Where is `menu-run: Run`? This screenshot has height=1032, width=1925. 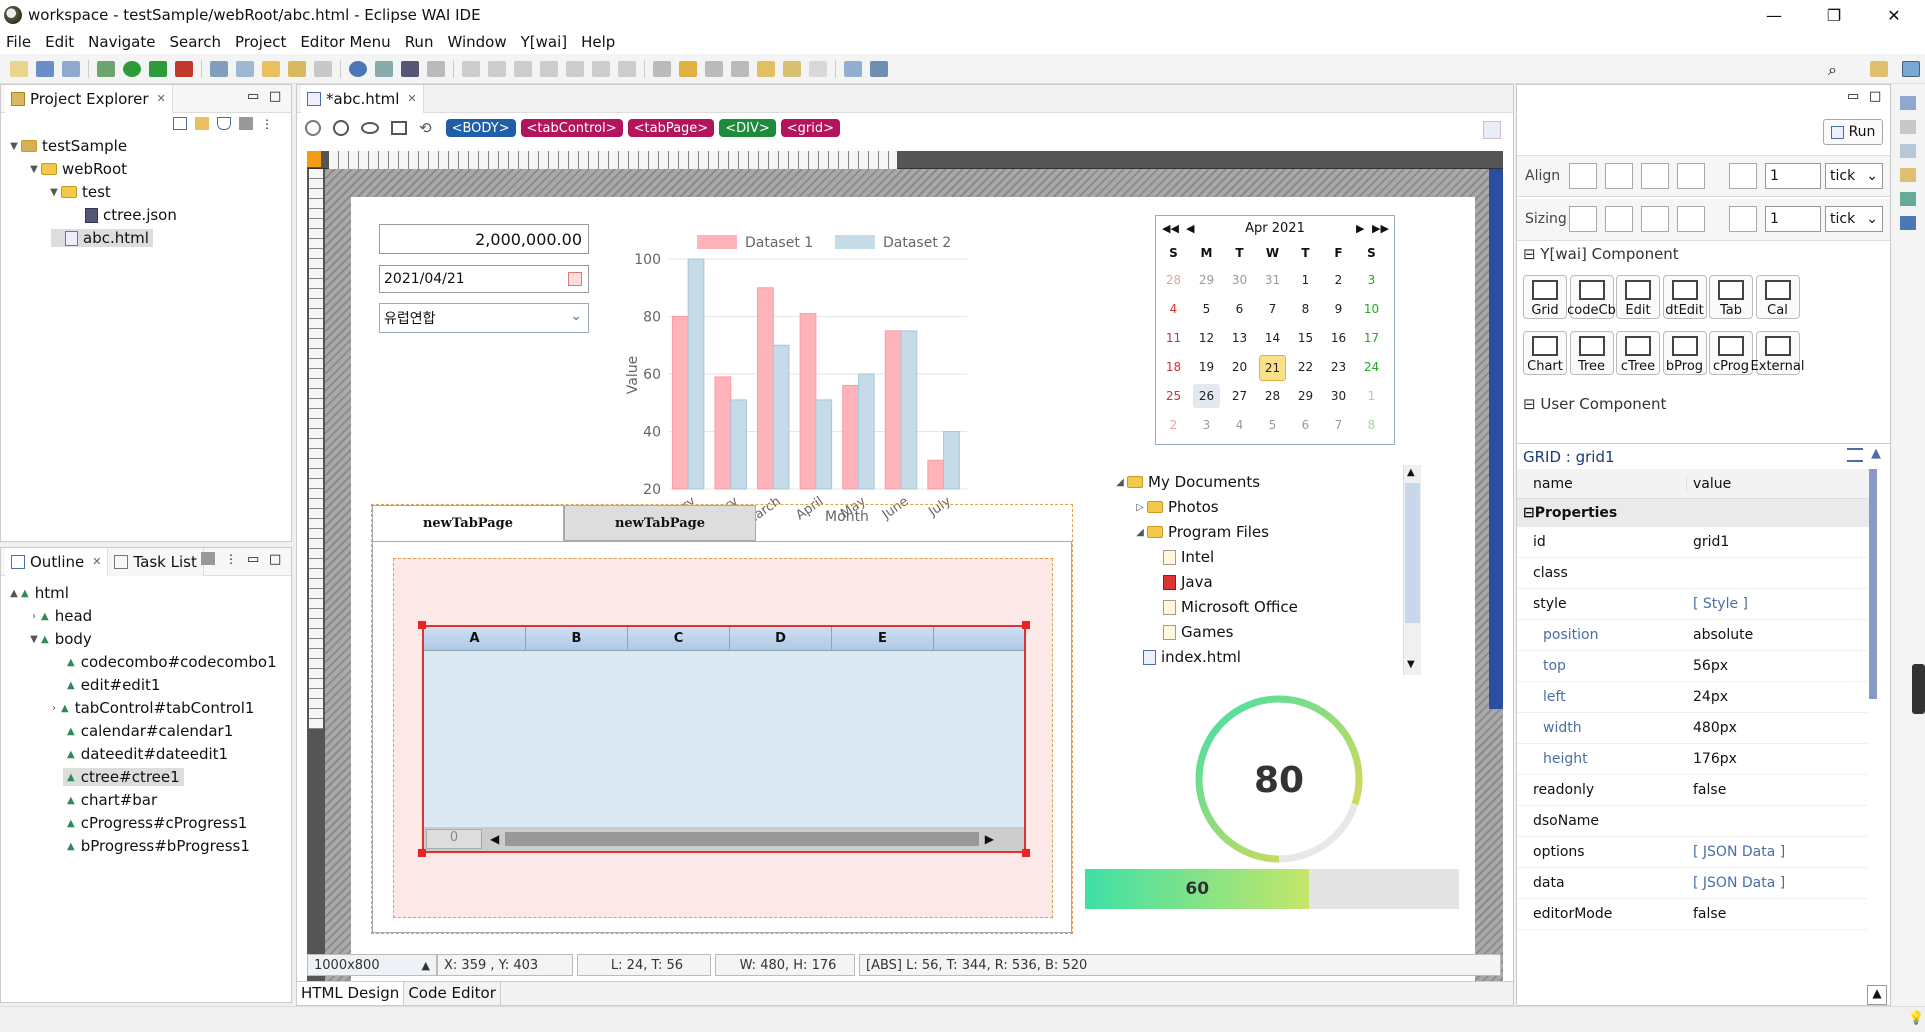
menu-run: Run is located at coordinates (419, 42).